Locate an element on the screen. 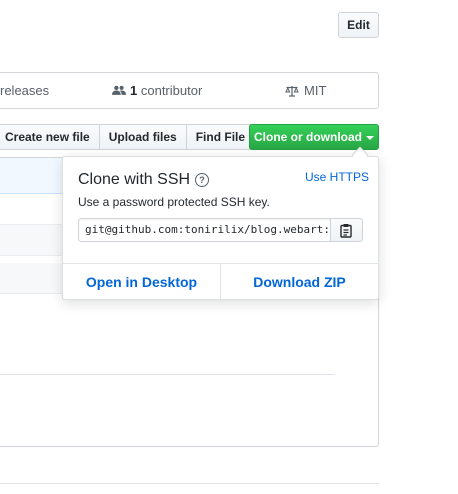 Image resolution: width=458 pixels, height=494 pixels. contributors-link: 1 contributor is located at coordinates (157, 90).